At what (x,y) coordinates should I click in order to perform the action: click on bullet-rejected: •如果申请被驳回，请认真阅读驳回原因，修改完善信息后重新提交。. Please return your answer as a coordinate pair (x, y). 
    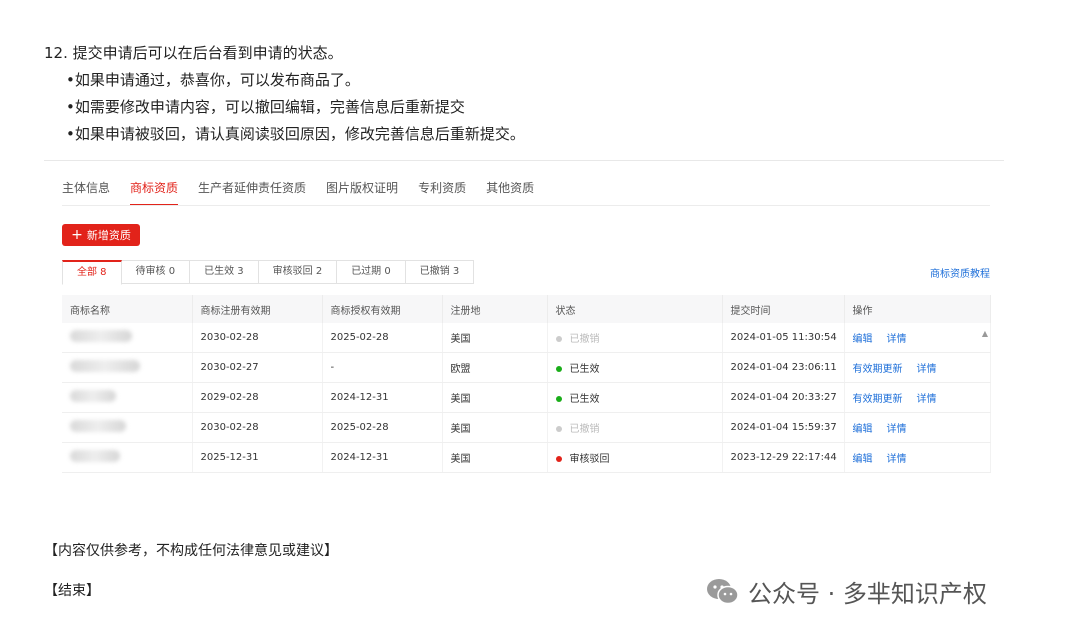
    Looking at the image, I should click on (295, 134).